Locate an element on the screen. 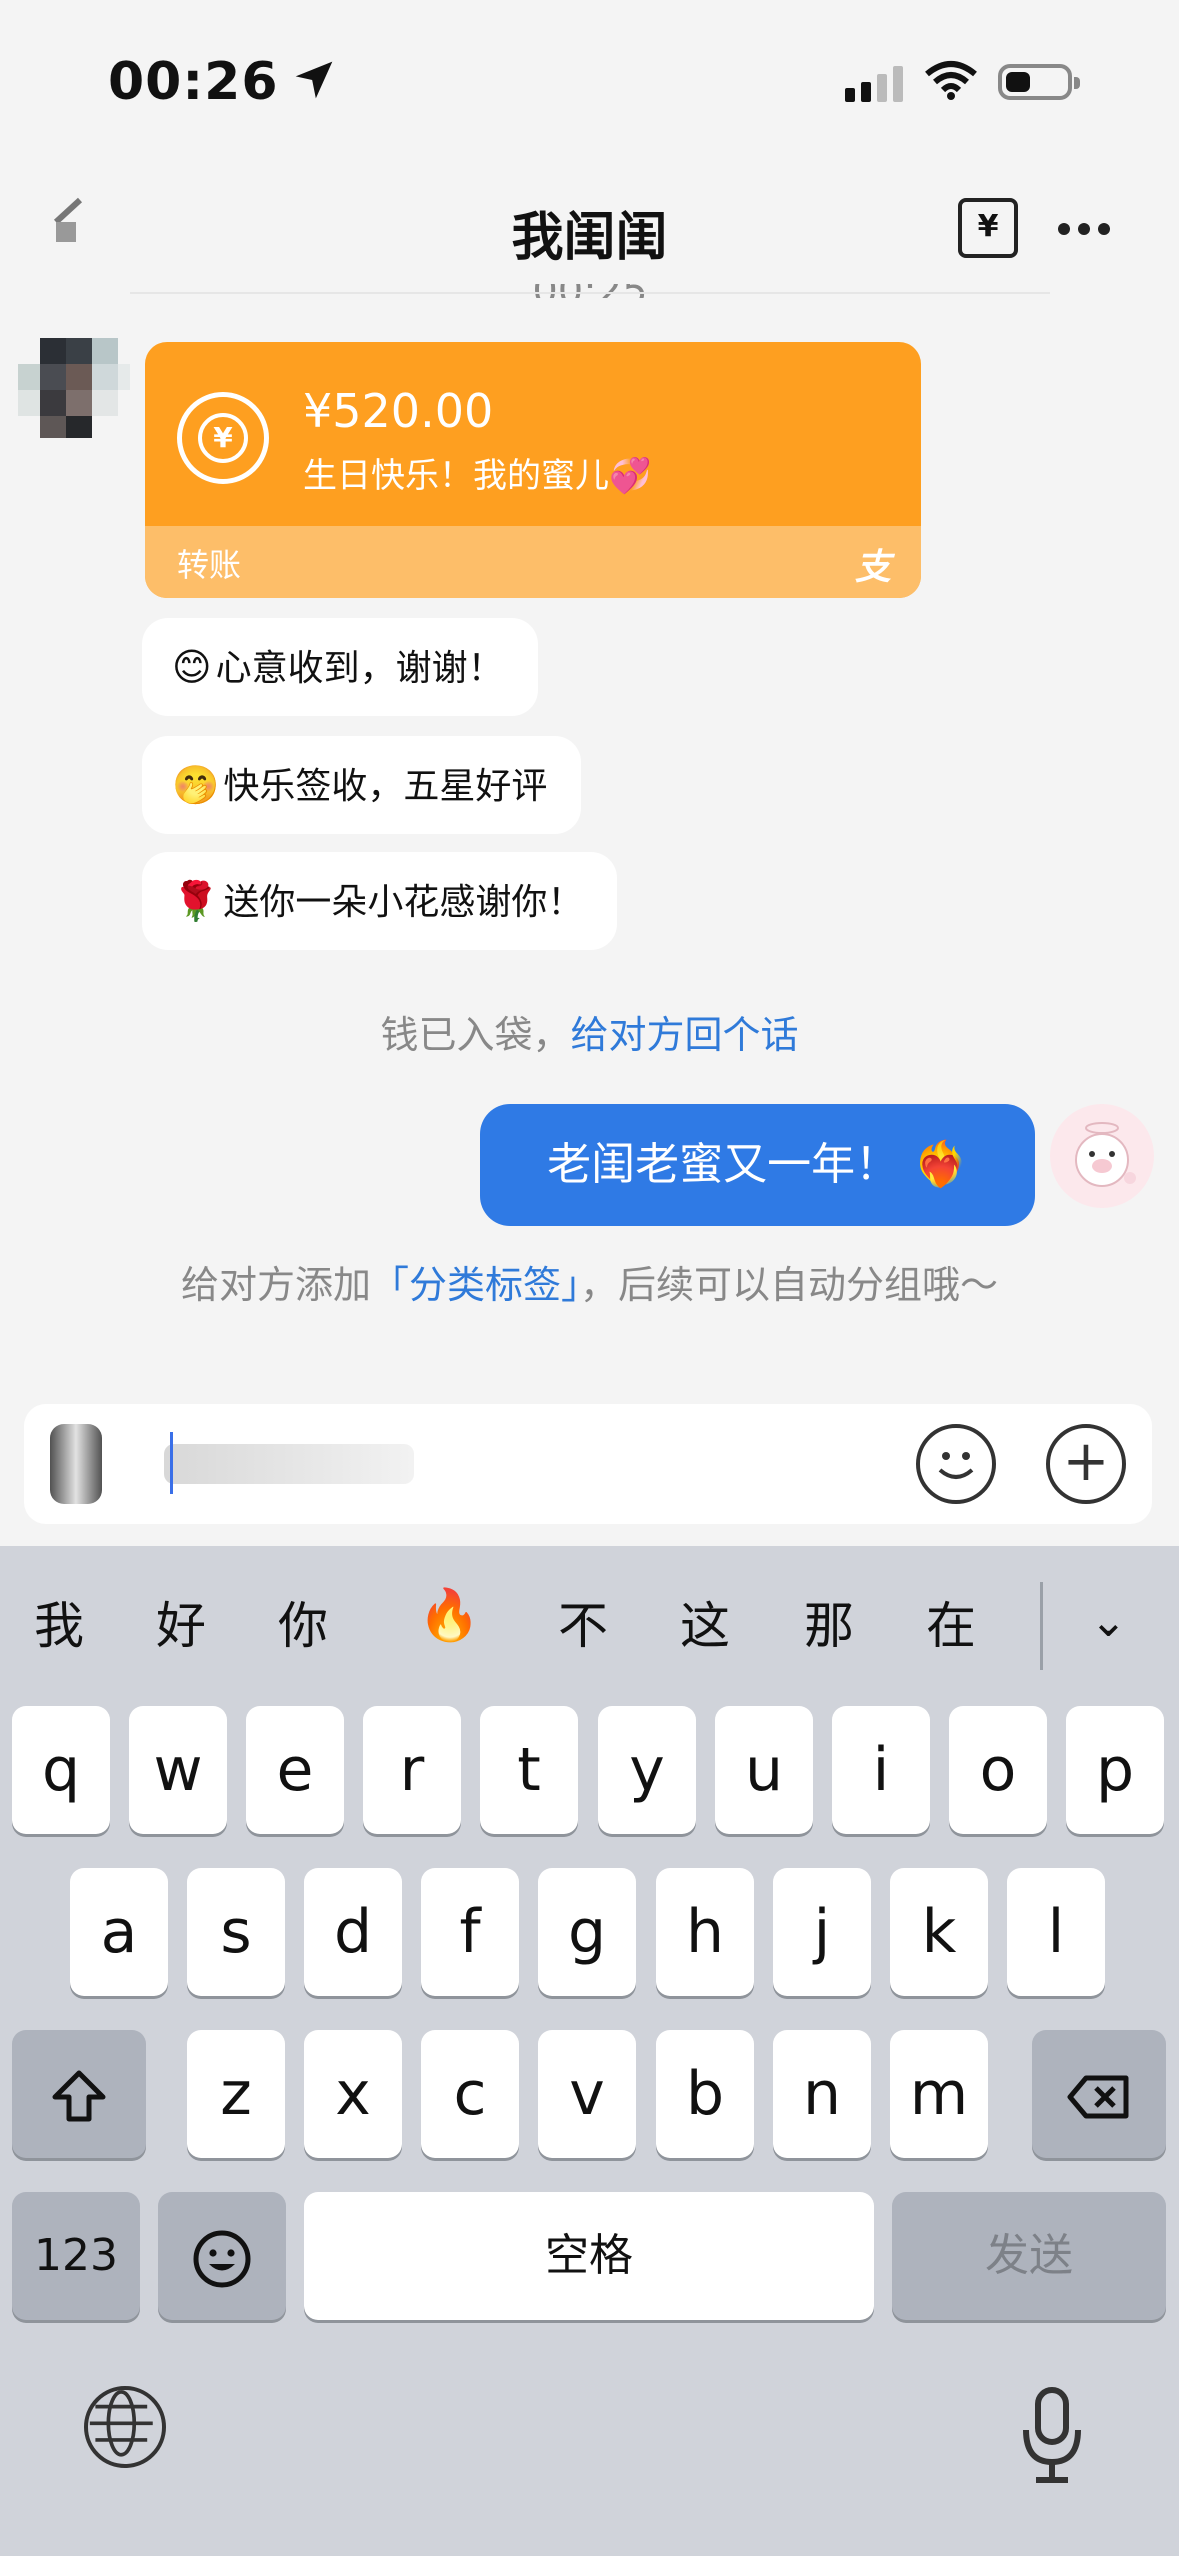 This screenshot has height=2556, width=1179. wifi-icon is located at coordinates (951, 80).